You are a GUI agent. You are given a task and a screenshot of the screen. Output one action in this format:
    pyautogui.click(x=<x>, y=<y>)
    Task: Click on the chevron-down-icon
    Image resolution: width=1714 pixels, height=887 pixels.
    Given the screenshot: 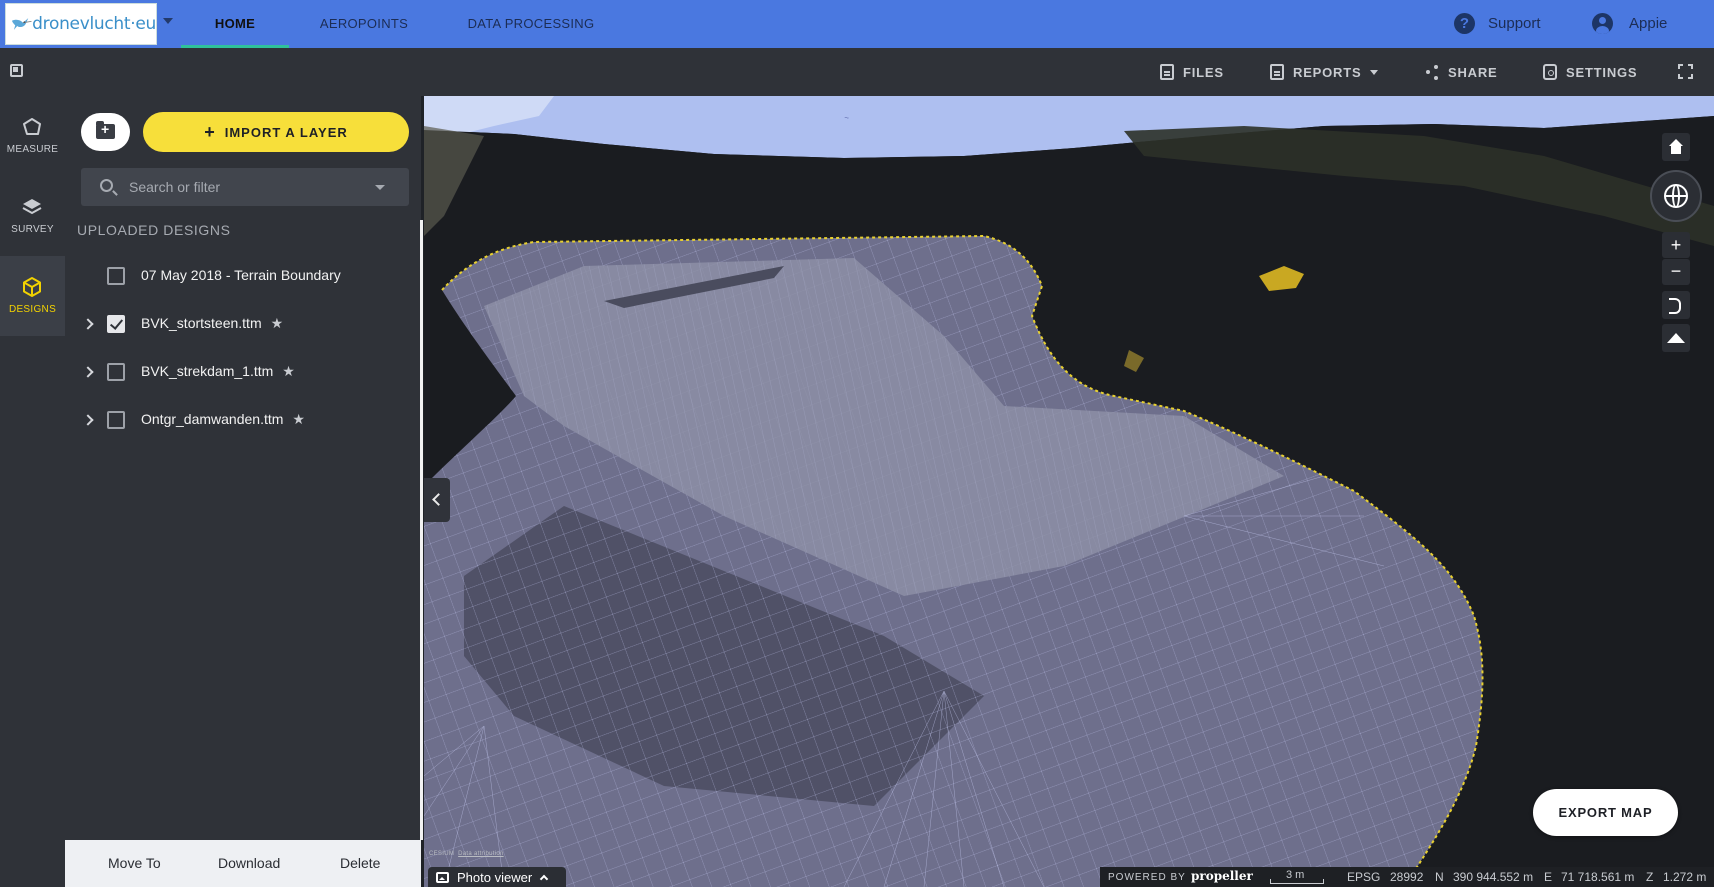 What is the action you would take?
    pyautogui.click(x=1374, y=72)
    